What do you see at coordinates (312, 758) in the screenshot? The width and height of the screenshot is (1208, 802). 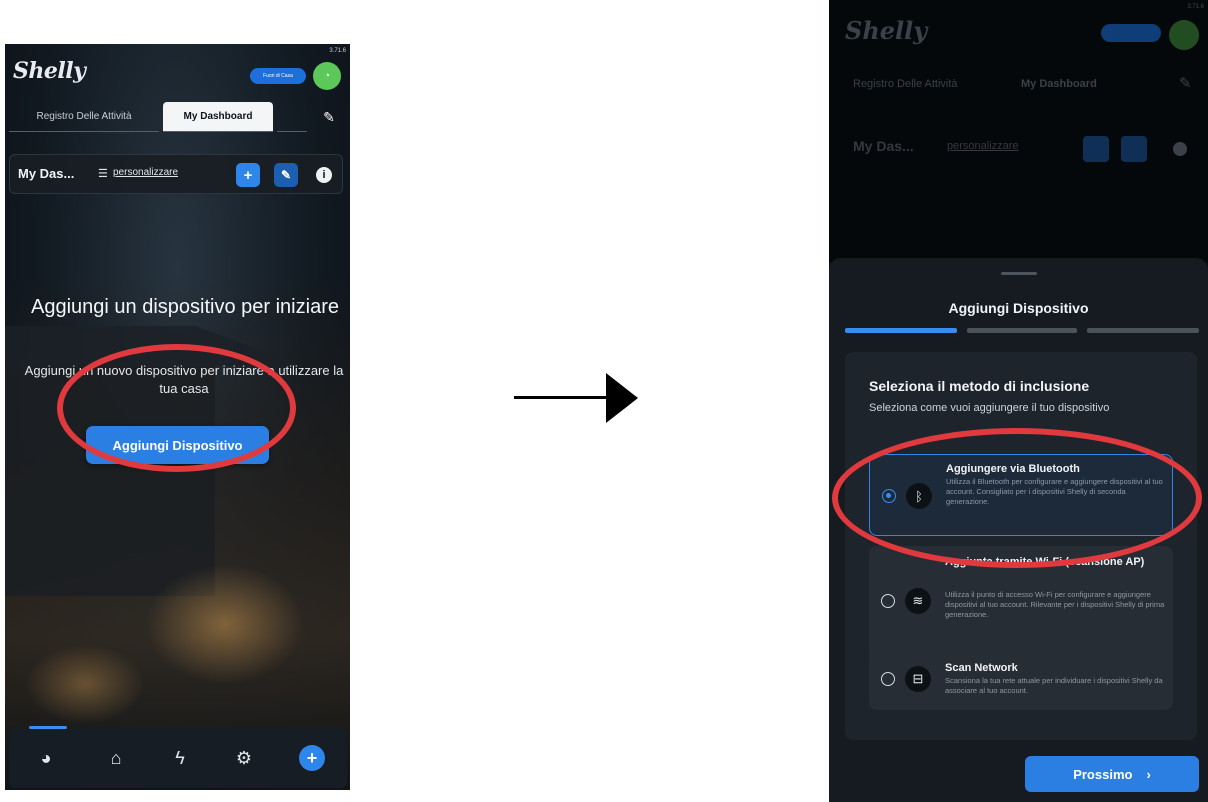 I see `add-icon: +` at bounding box center [312, 758].